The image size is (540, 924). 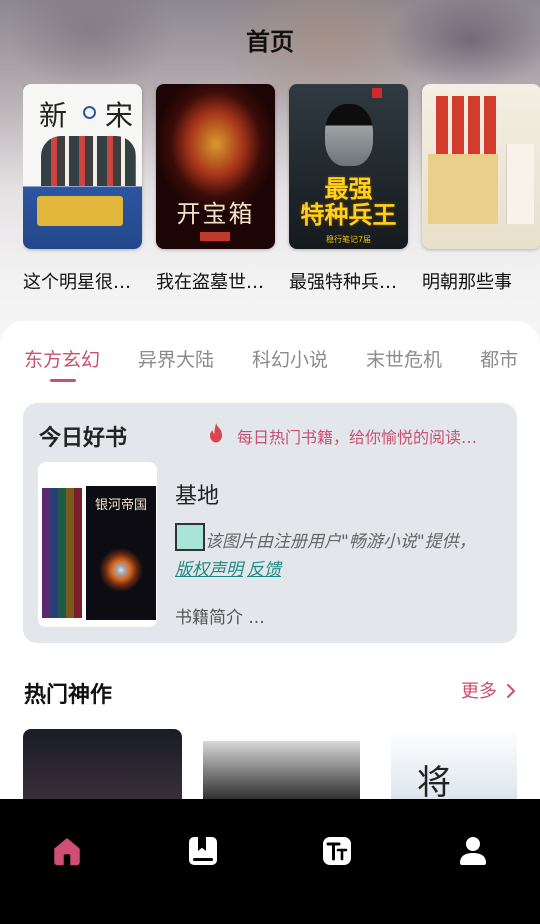 I want to click on active-tab-indicator, so click(x=63, y=380).